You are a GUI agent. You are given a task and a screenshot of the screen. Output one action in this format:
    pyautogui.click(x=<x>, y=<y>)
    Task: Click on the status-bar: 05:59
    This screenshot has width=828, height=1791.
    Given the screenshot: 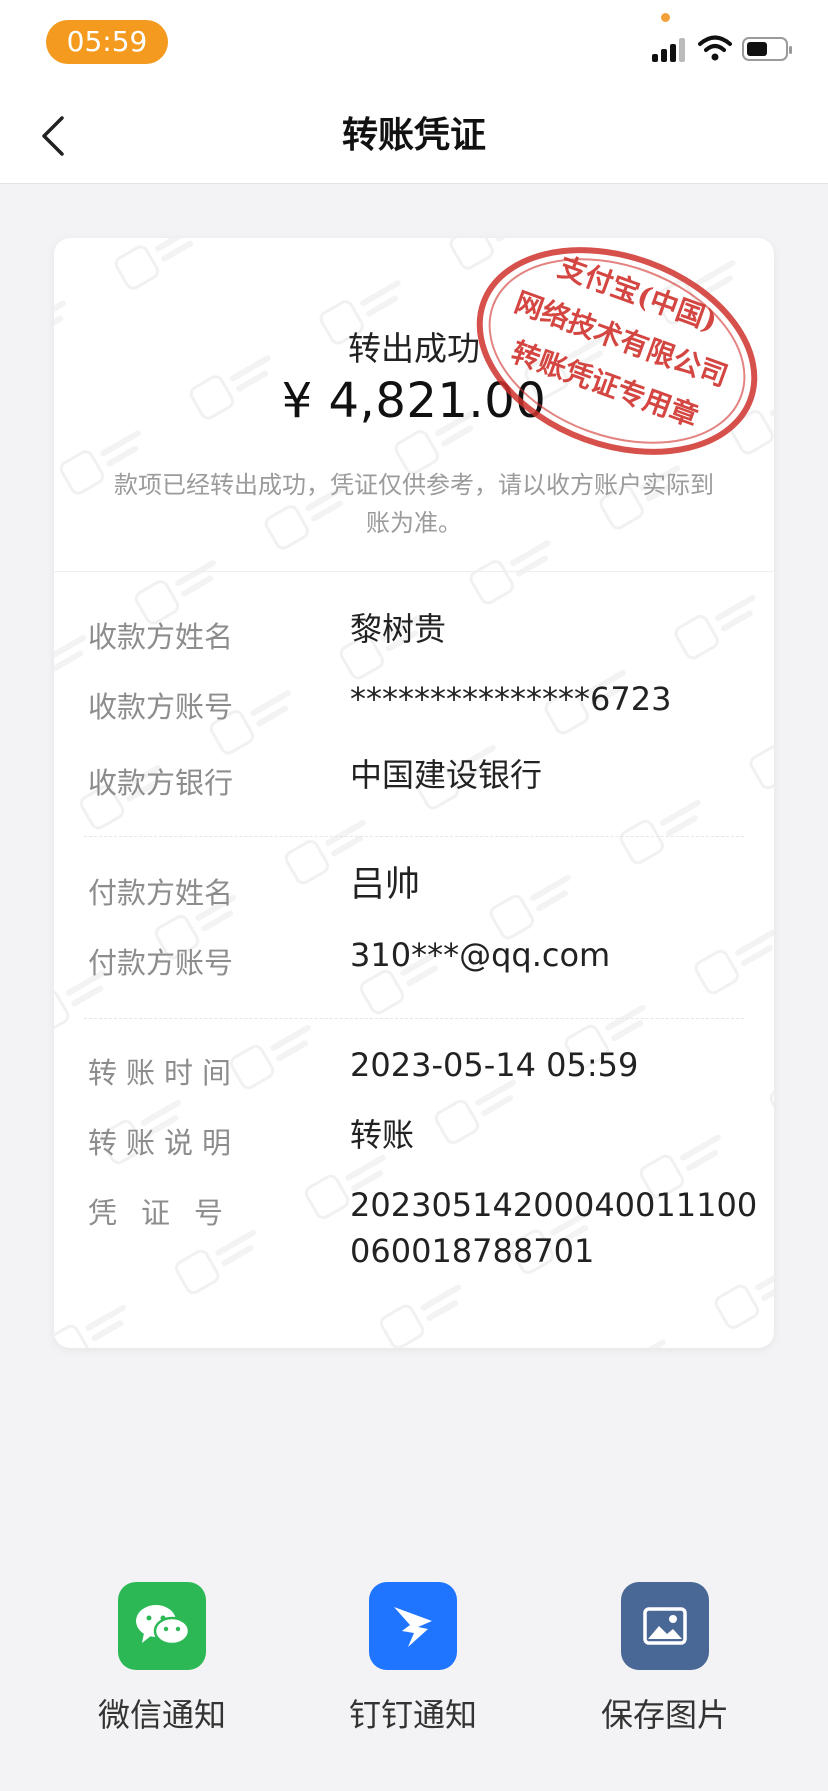 What is the action you would take?
    pyautogui.click(x=414, y=44)
    